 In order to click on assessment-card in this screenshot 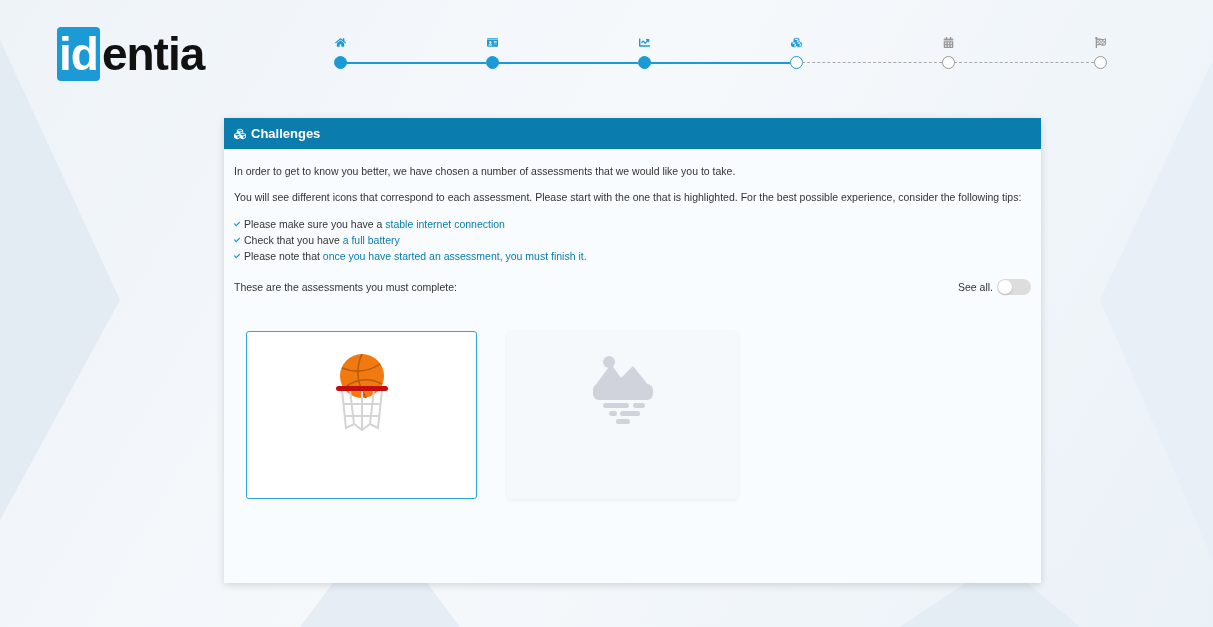, I will do `click(361, 415)`.